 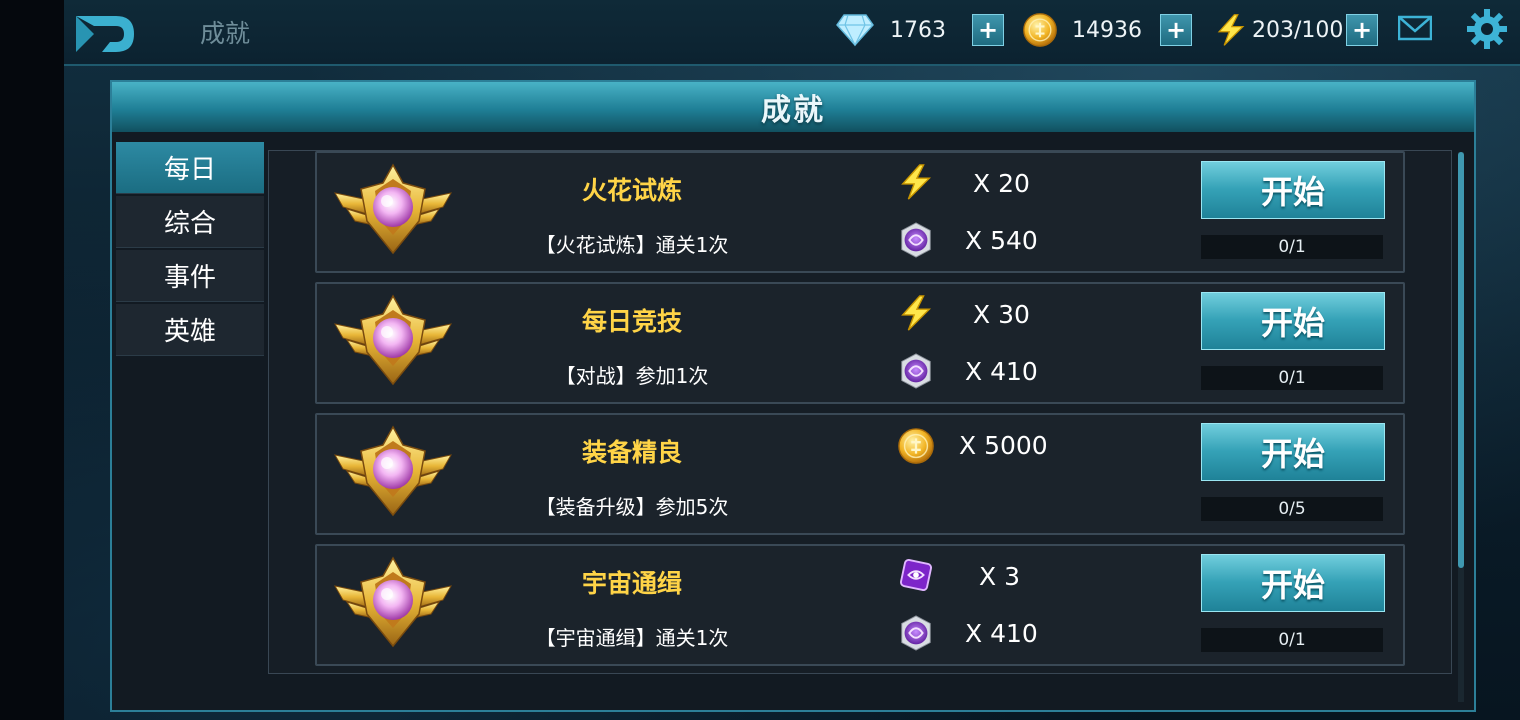 I want to click on panel-header: 成就, so click(x=793, y=107).